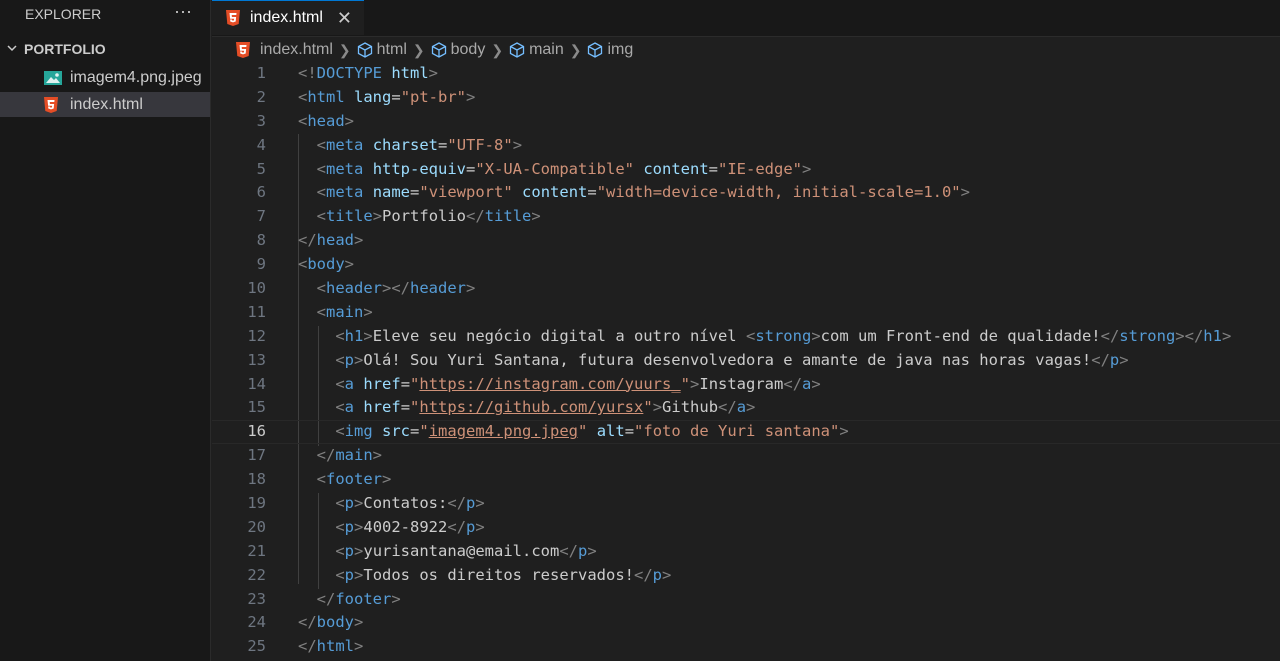 This screenshot has width=1280, height=661. I want to click on code-token: <!, so click(307, 73).